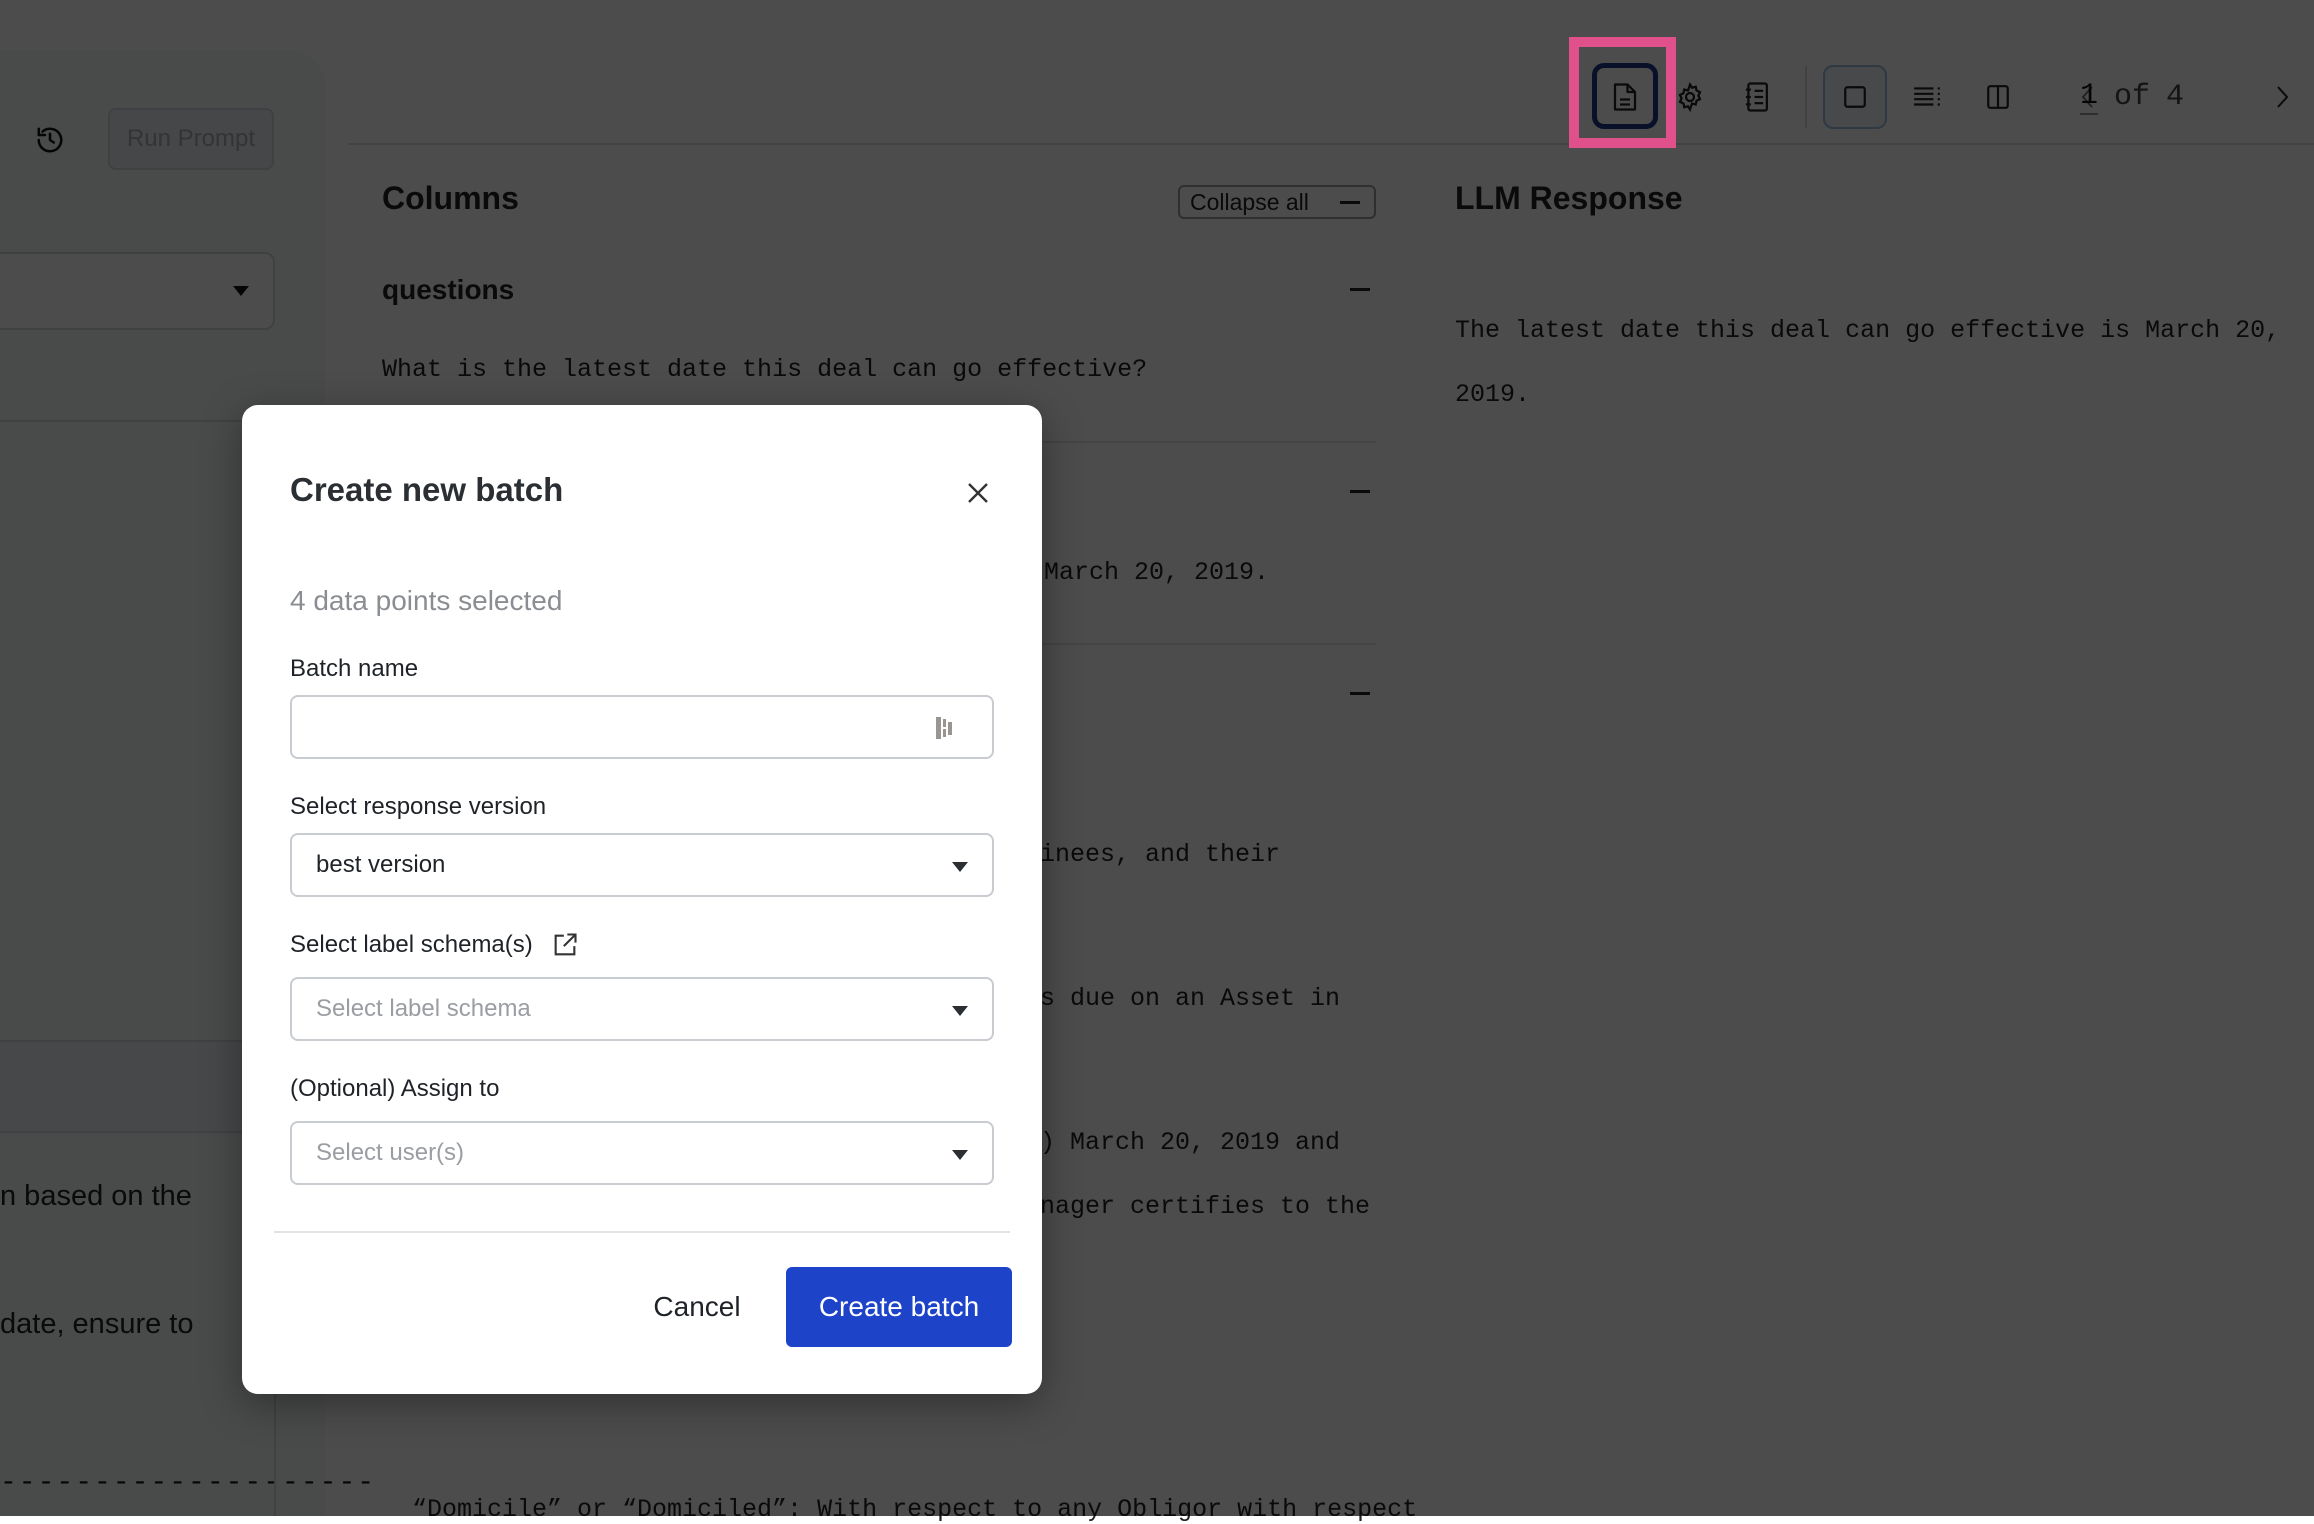 The image size is (2314, 1524). I want to click on assign-to-label-text: (Optional) Assign to, so click(395, 1088).